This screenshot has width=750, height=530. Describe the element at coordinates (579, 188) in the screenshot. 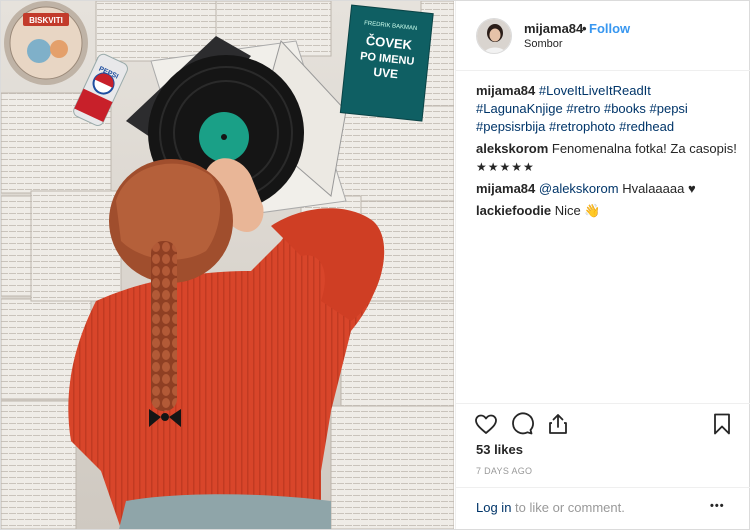

I see `comment-mention: @alekskorom` at that location.